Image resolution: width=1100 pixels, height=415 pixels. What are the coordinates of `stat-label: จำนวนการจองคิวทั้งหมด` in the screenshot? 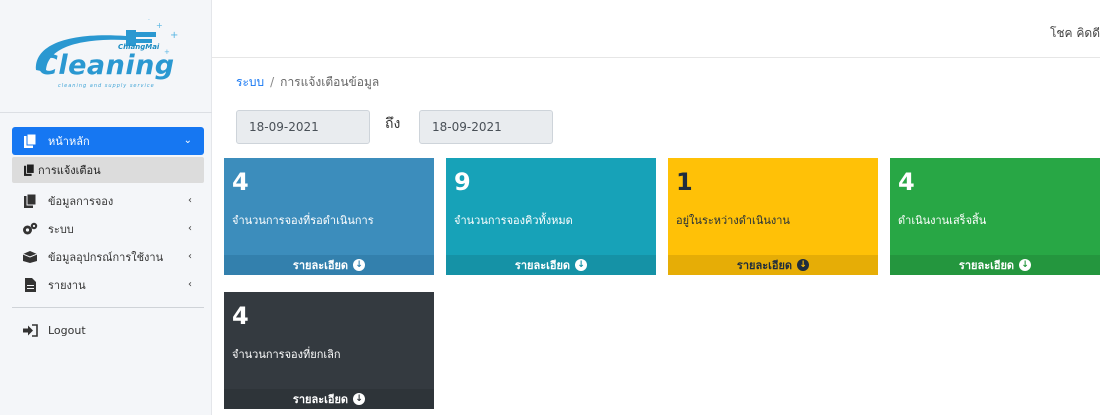 It's located at (513, 220).